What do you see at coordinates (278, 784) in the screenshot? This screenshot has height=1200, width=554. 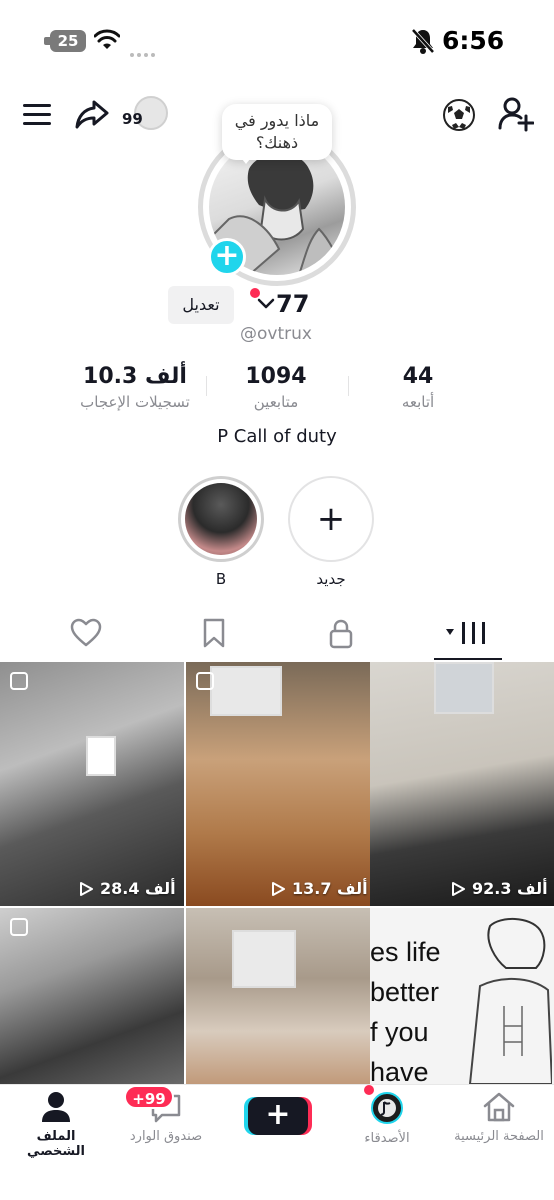 I see `video-tile: 13.7 ألف` at bounding box center [278, 784].